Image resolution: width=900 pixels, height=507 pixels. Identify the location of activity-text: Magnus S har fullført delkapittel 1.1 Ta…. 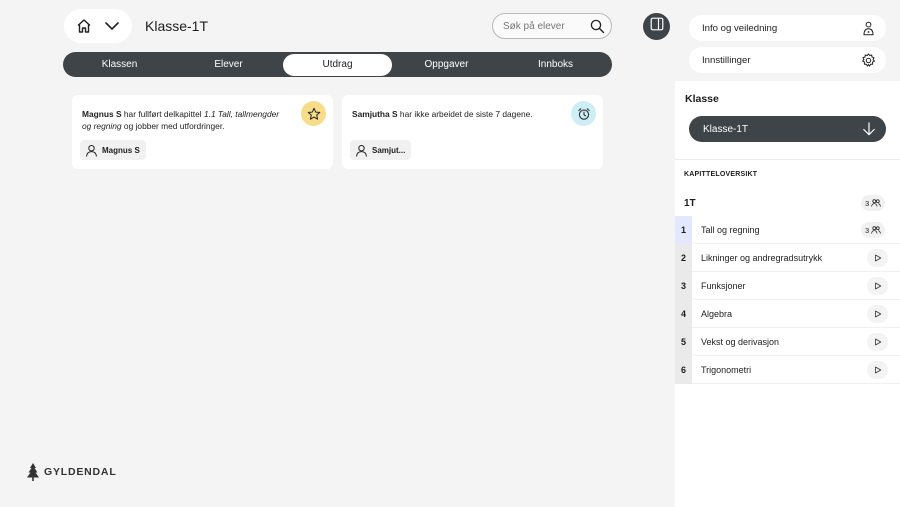
(186, 120).